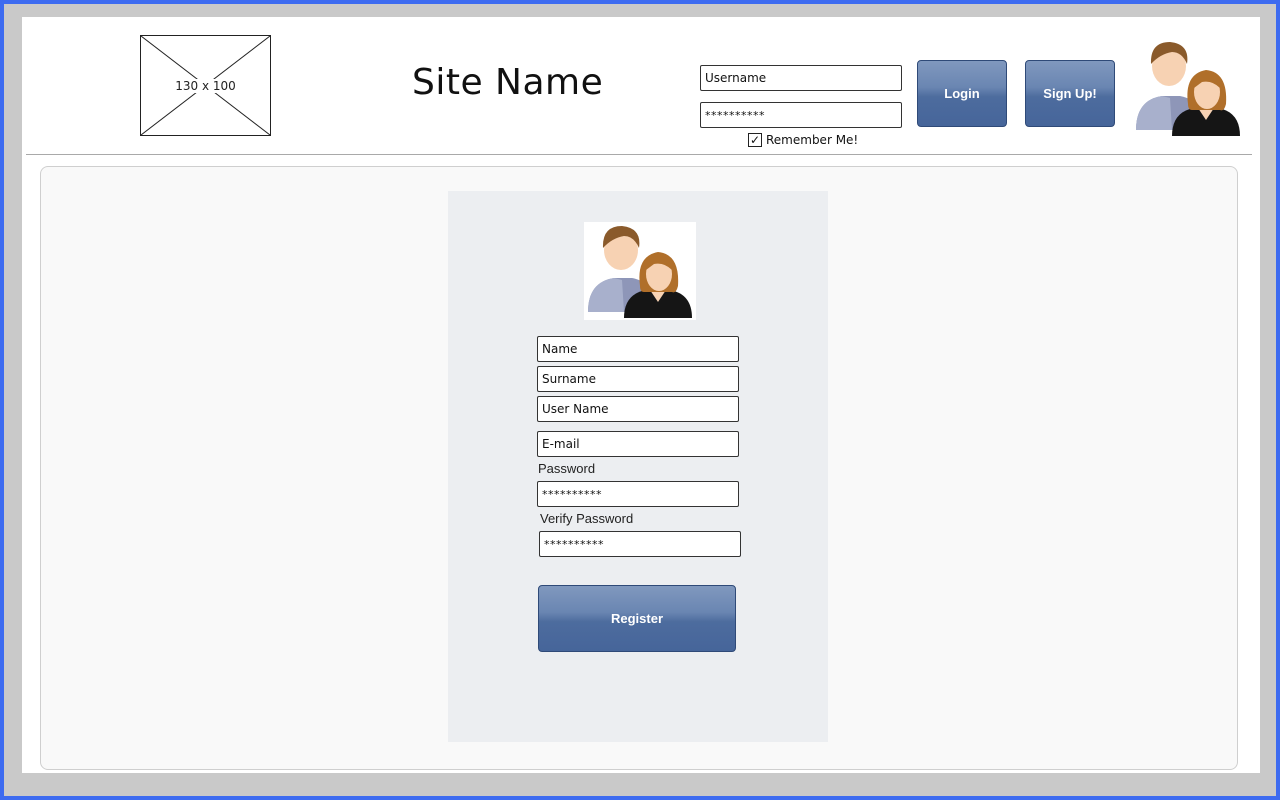  Describe the element at coordinates (637, 618) in the screenshot. I see `register-button: Register` at that location.